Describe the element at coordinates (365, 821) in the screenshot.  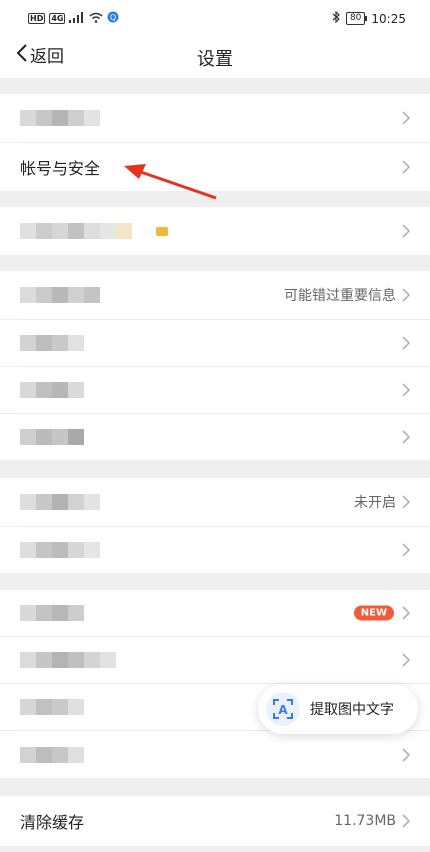
I see `cache-size-value: 11.73MB` at that location.